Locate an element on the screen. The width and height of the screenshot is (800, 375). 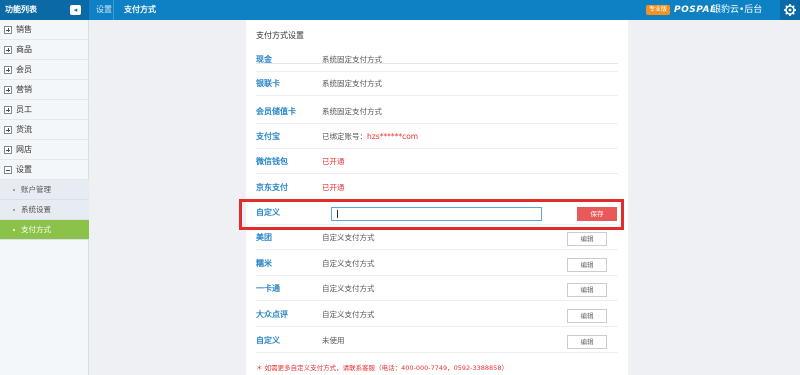
payment-status: 未使用 is located at coordinates (333, 340).